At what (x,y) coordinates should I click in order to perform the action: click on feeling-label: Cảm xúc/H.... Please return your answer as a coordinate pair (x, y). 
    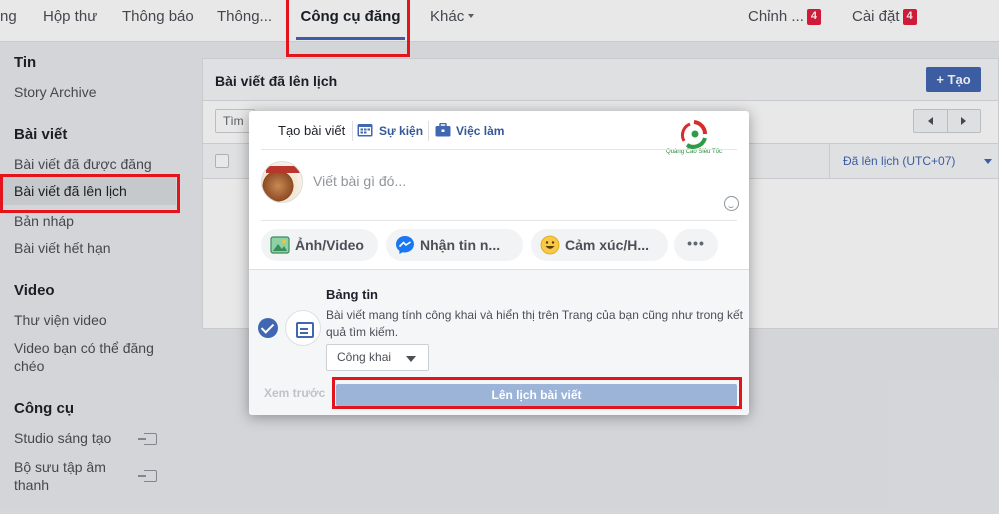
    Looking at the image, I should click on (607, 245).